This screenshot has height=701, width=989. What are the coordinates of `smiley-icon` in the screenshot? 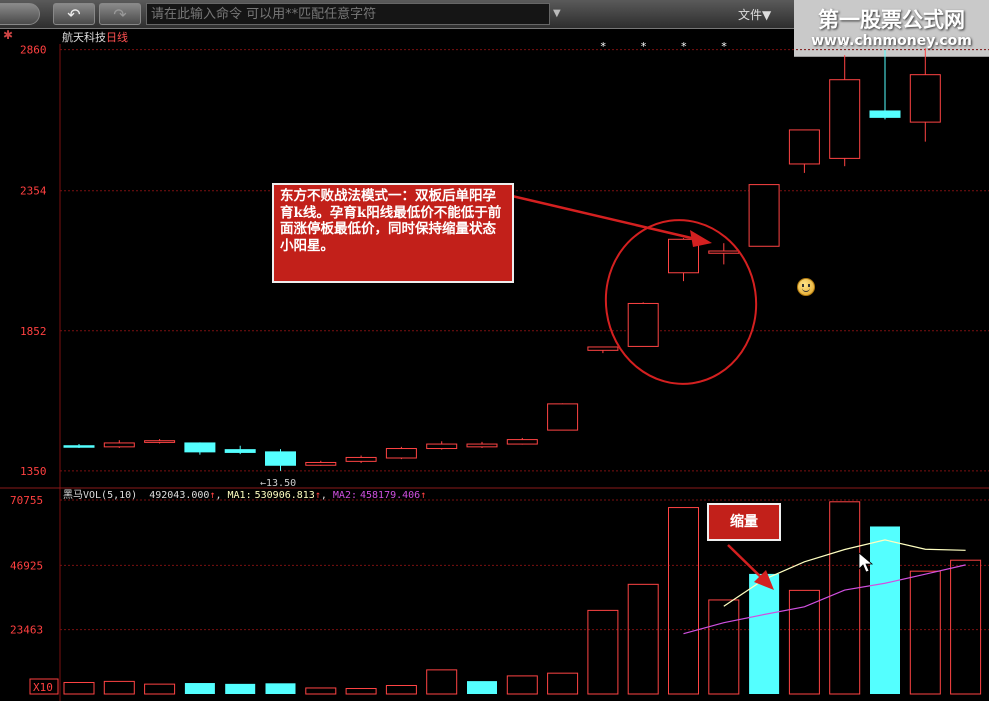 It's located at (806, 287).